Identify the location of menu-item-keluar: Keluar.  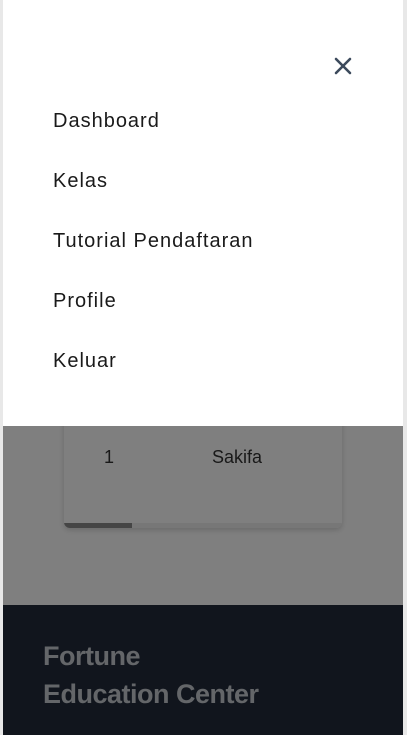
(153, 374).